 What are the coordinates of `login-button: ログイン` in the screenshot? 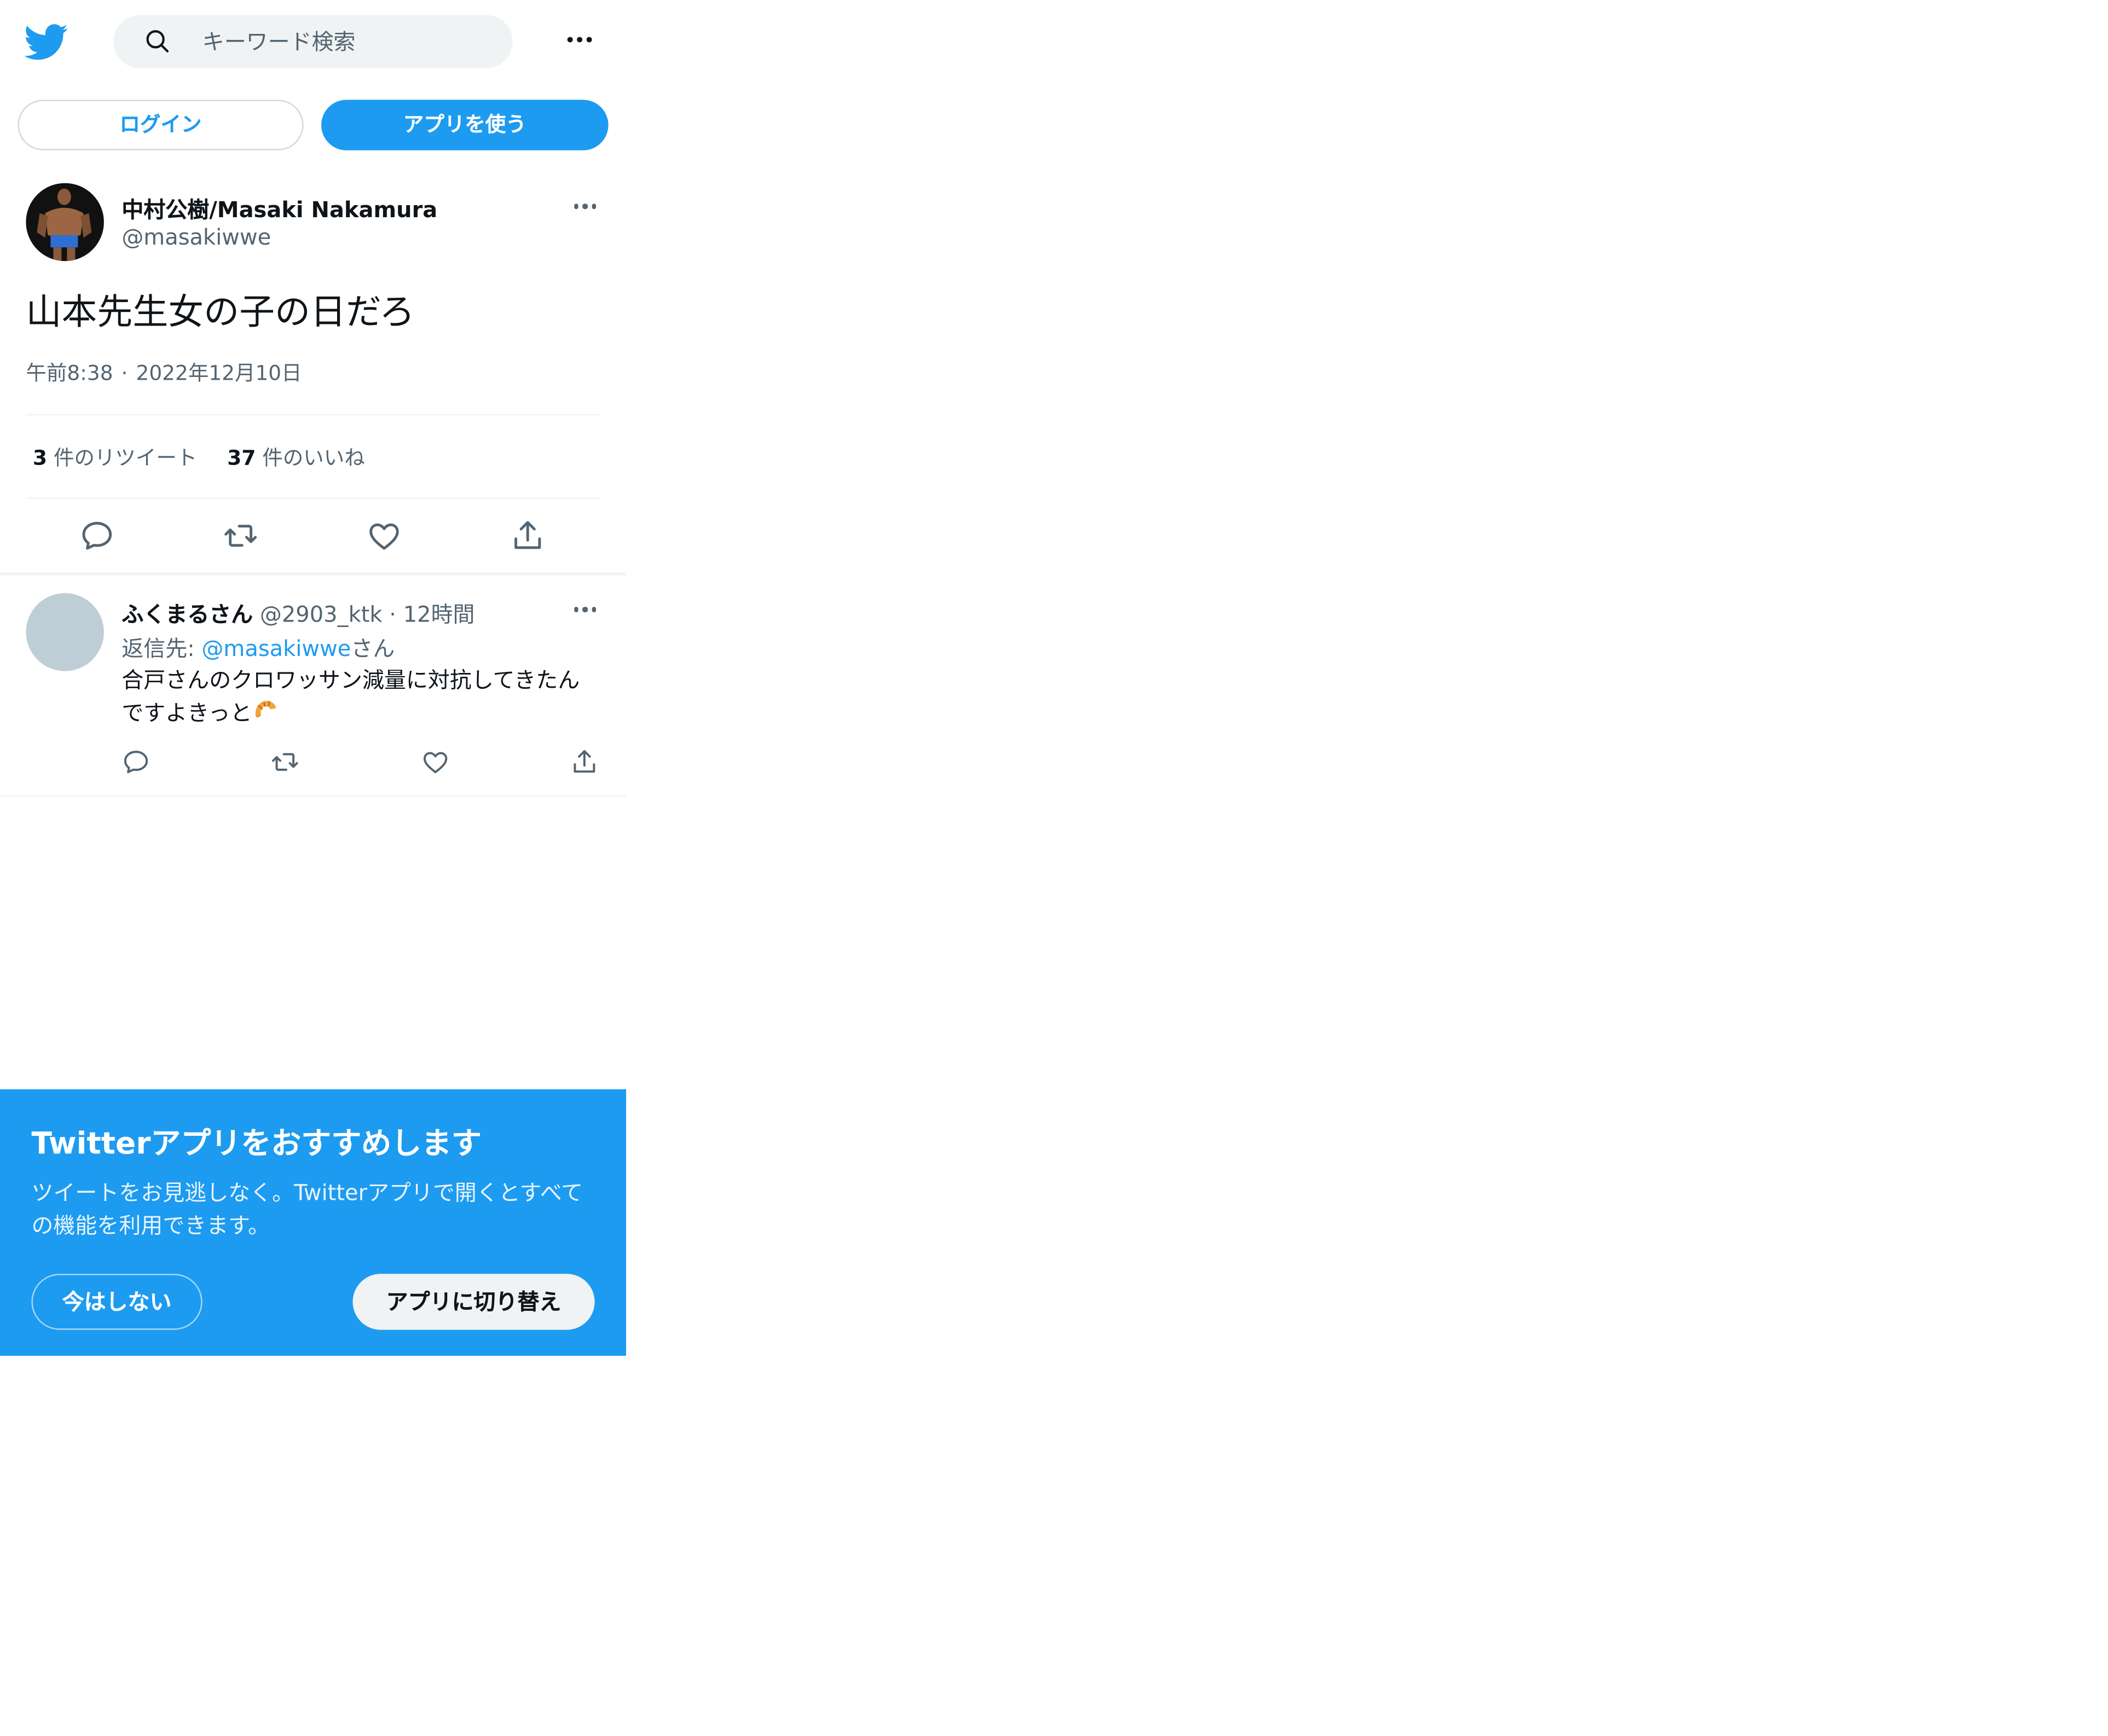 It's located at (161, 125).